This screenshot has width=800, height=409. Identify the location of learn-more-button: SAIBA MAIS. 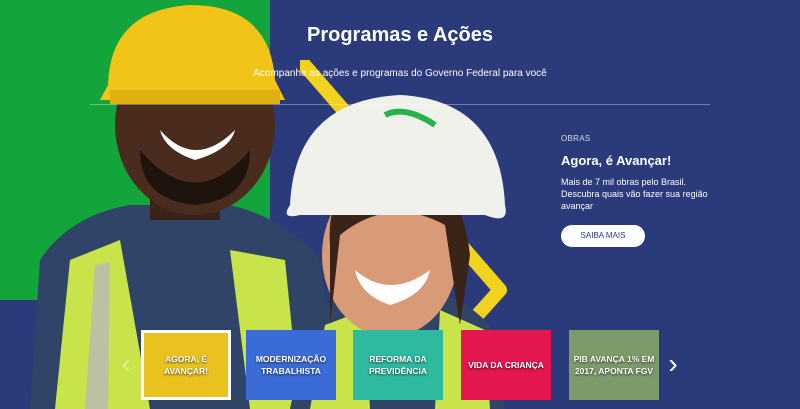
(603, 236).